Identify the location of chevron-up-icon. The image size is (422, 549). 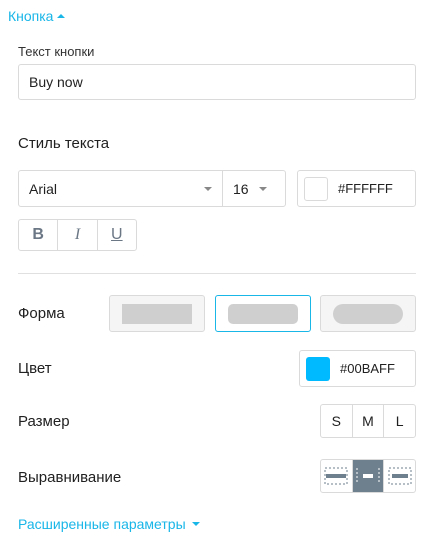
(61, 16).